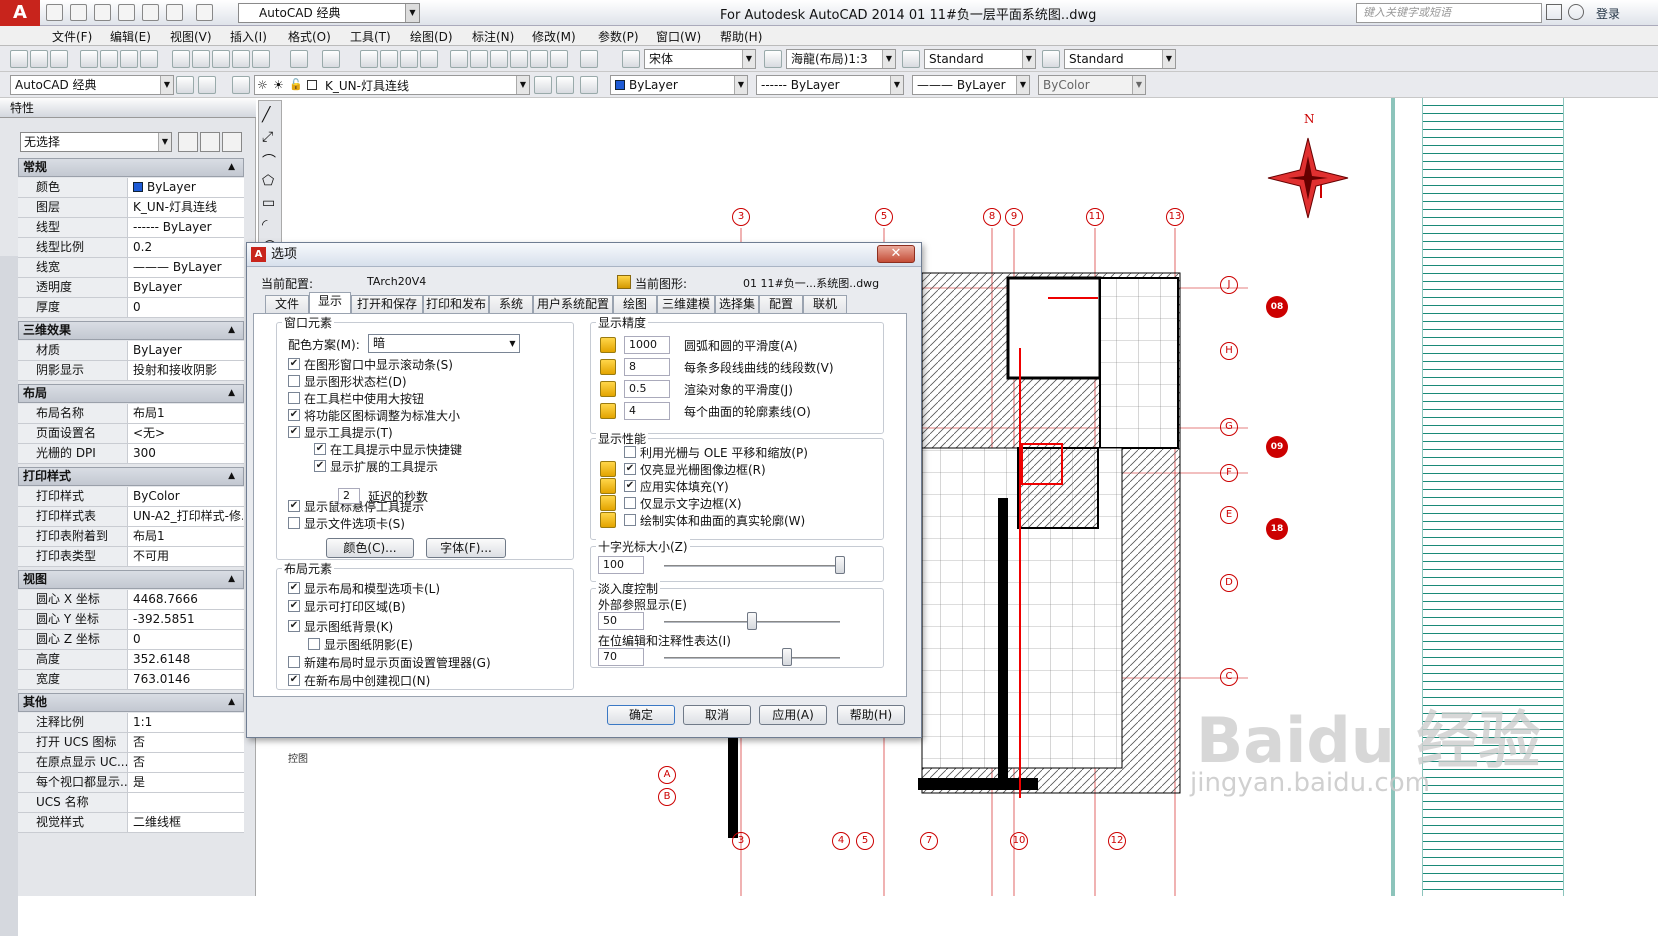 Image resolution: width=1658 pixels, height=936 pixels. Describe the element at coordinates (78, 12) in the screenshot. I see `open-icon` at that location.